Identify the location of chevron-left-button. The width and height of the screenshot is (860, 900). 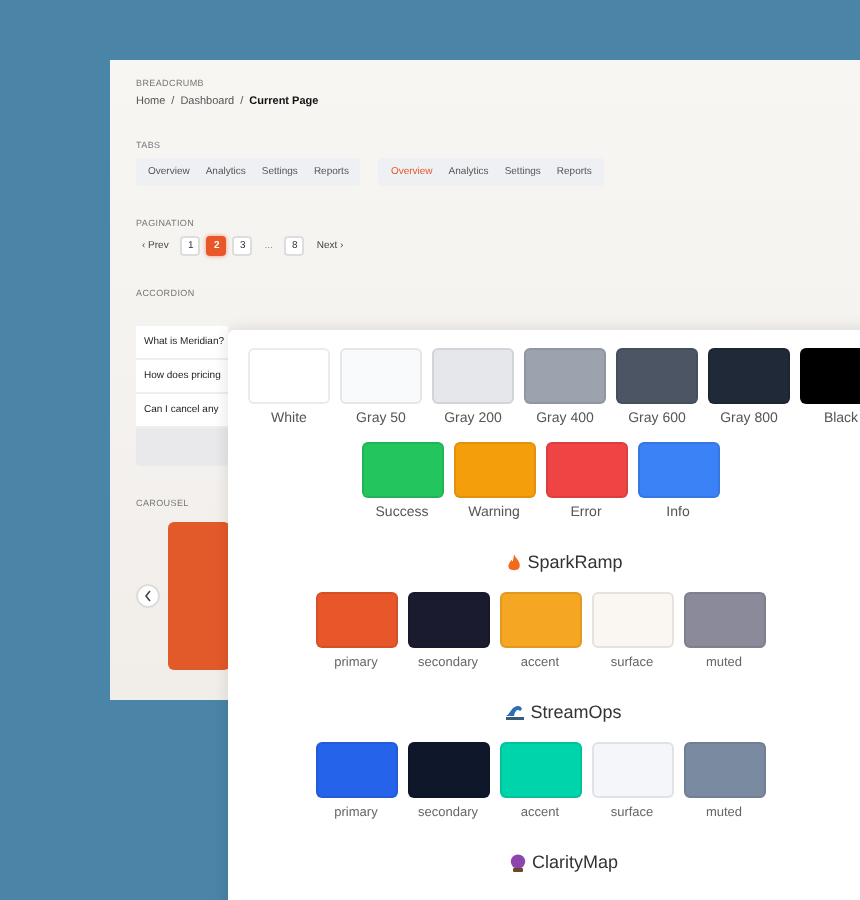
(148, 596).